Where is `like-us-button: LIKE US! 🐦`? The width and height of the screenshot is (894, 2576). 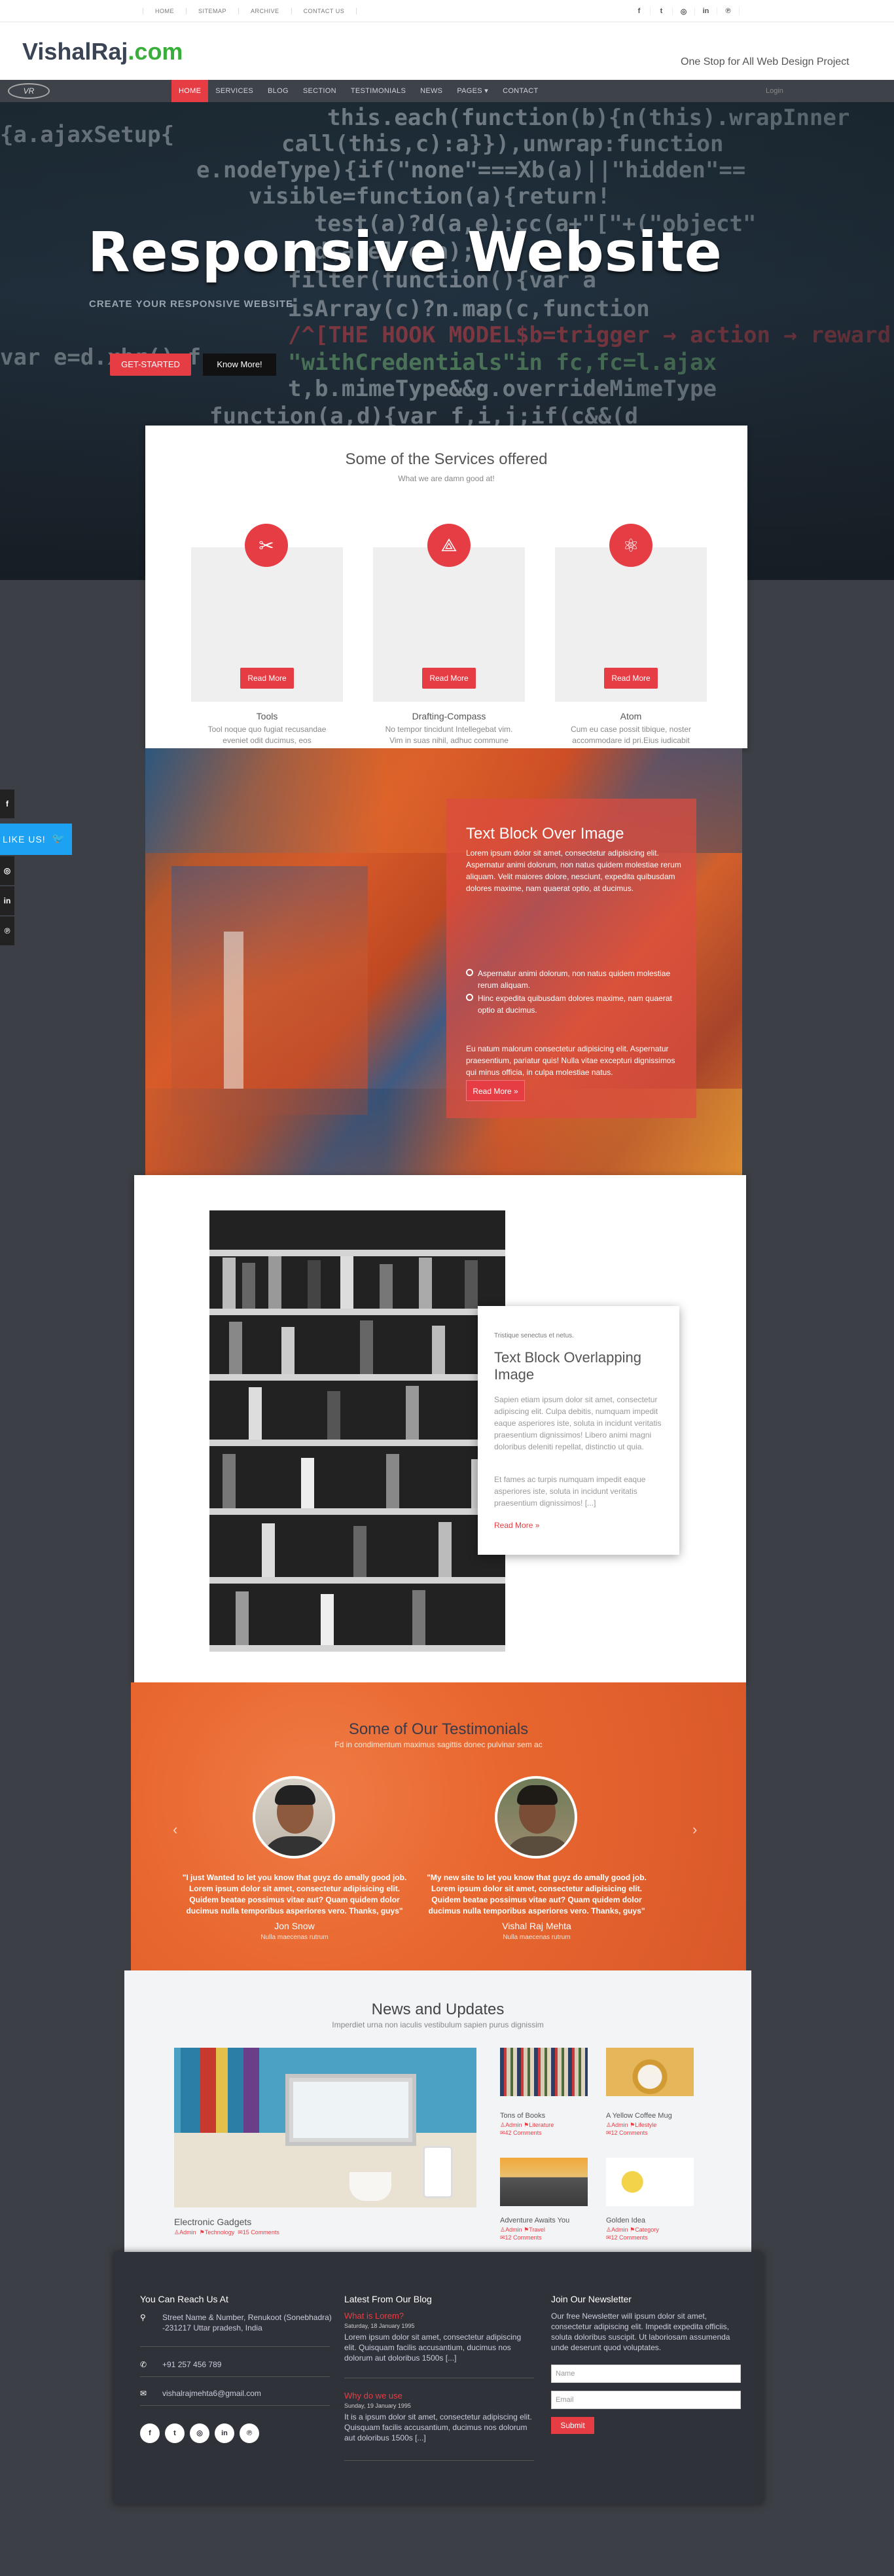
like-us-button: LIKE US! 🐦 is located at coordinates (36, 839).